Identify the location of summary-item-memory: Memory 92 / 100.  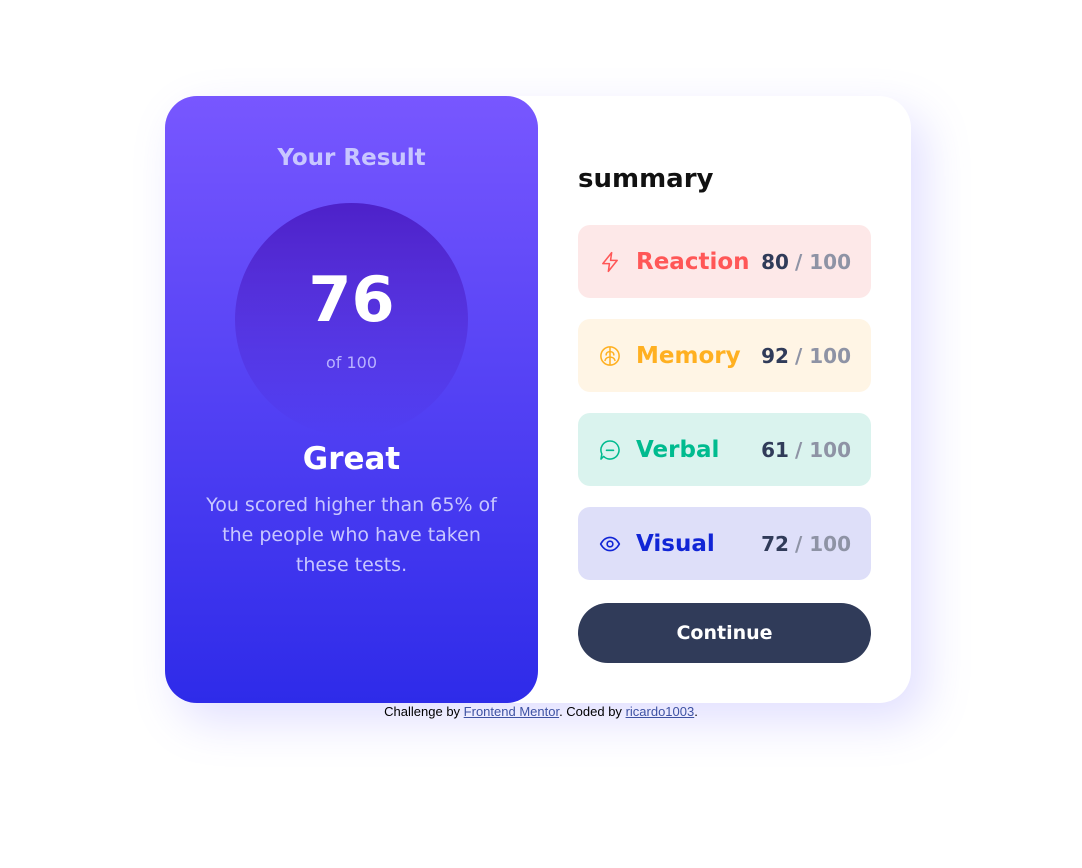
(724, 355).